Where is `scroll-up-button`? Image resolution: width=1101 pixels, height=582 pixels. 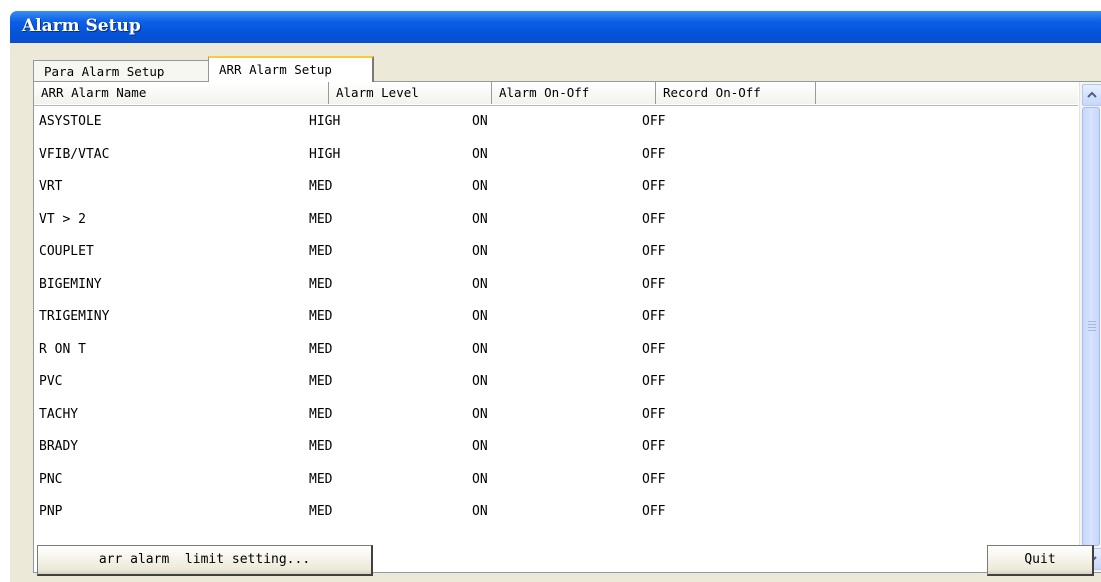 scroll-up-button is located at coordinates (1091, 95).